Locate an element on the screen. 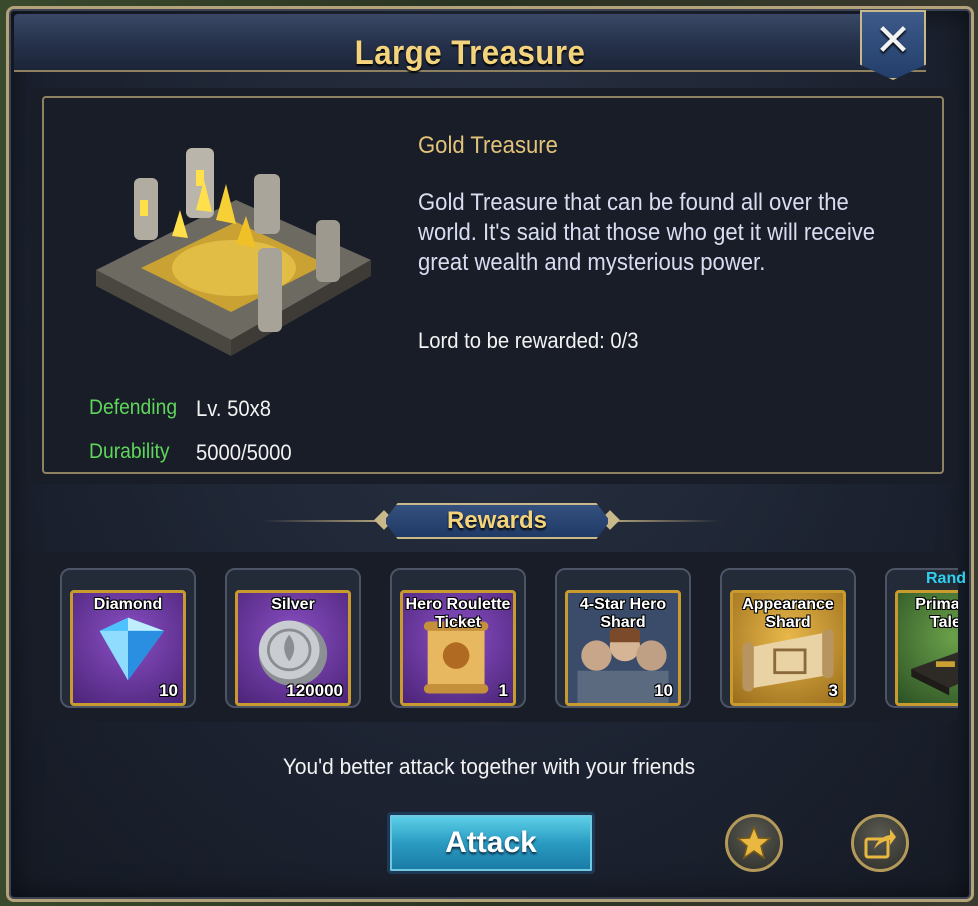 The height and width of the screenshot is (906, 978). reward-card-4-star-hero-shard: 4-Star Hero Shard 10 is located at coordinates (623, 648).